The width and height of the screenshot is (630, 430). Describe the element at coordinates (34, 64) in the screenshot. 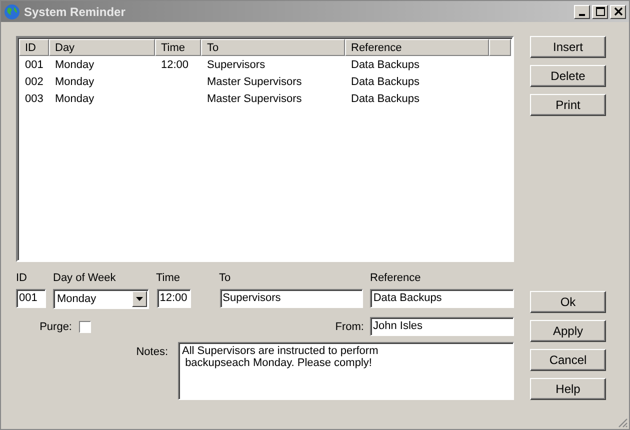

I see `table-cell: 001` at that location.